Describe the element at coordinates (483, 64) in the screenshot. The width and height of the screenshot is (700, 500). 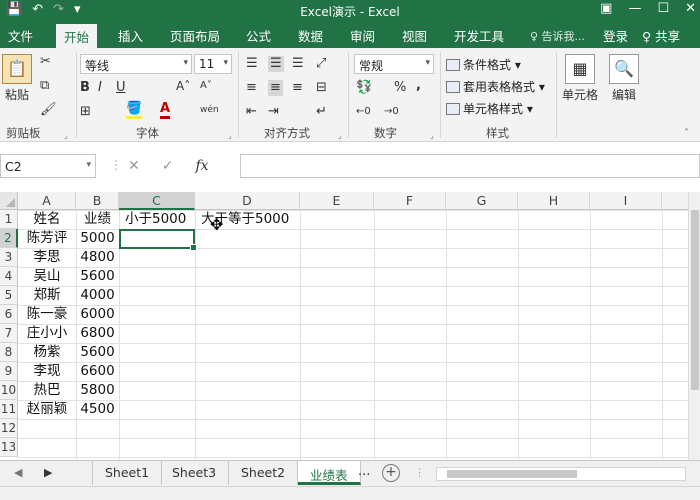
I see `conditional-formatting-button: 条件格式 ▾` at that location.